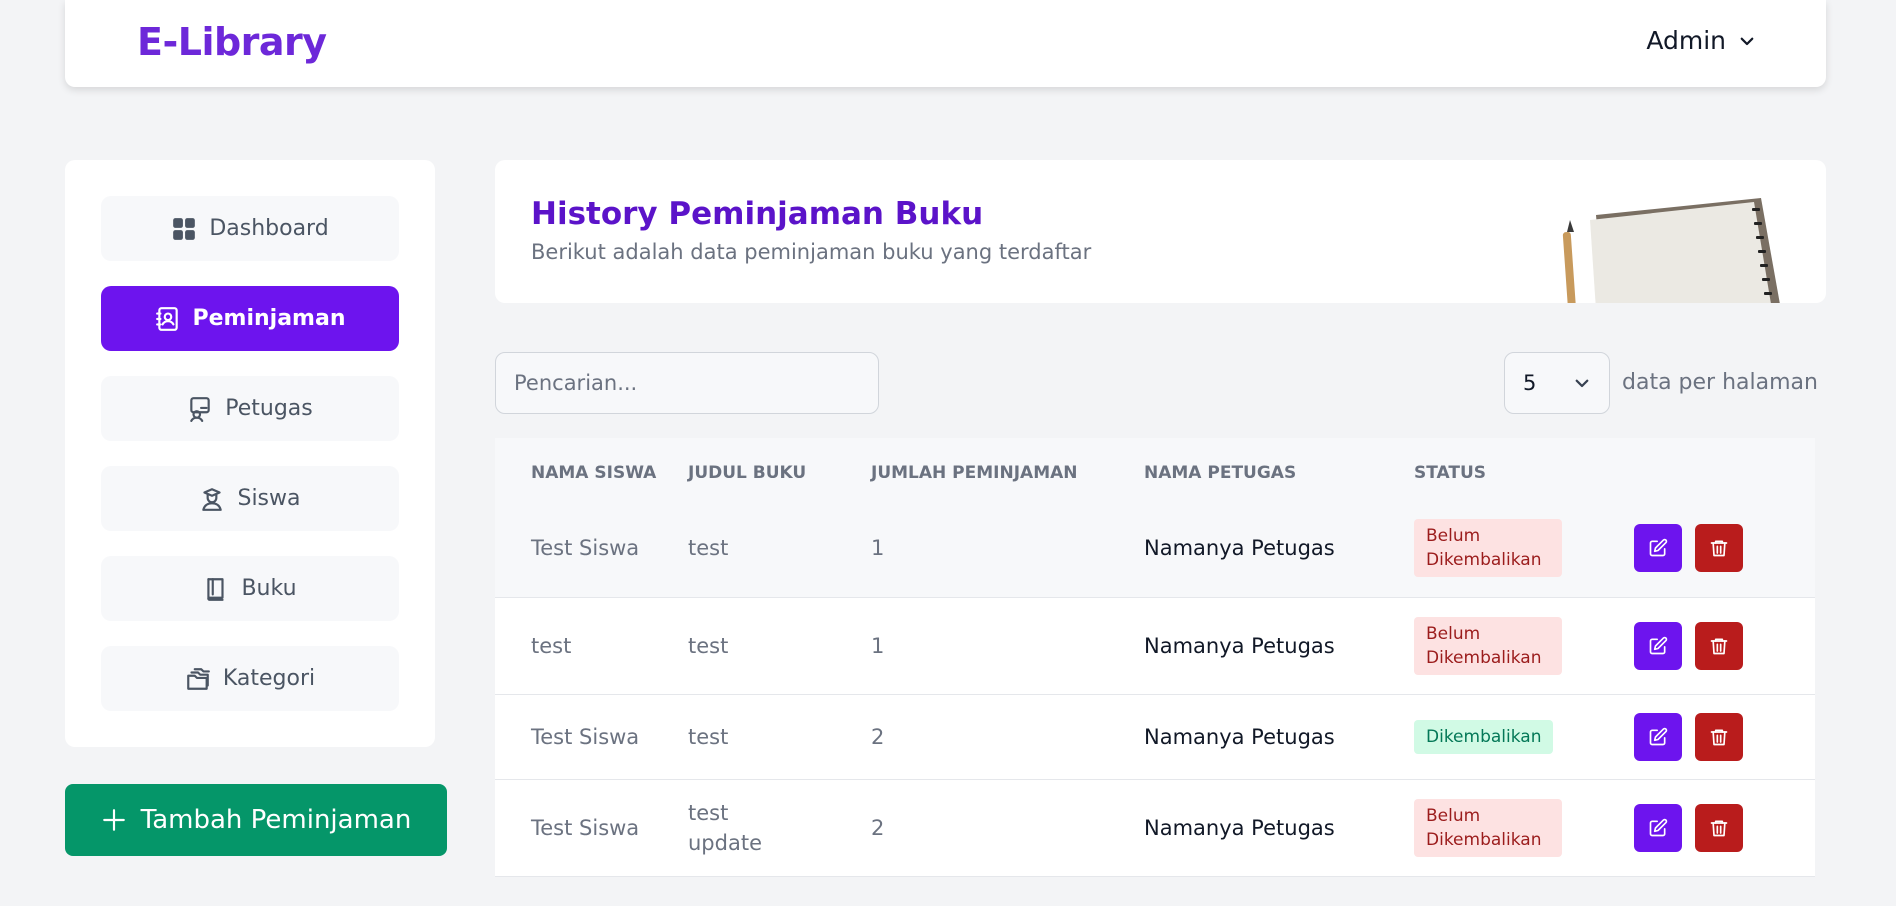 This screenshot has width=1896, height=906. I want to click on folders-icon, so click(198, 678).